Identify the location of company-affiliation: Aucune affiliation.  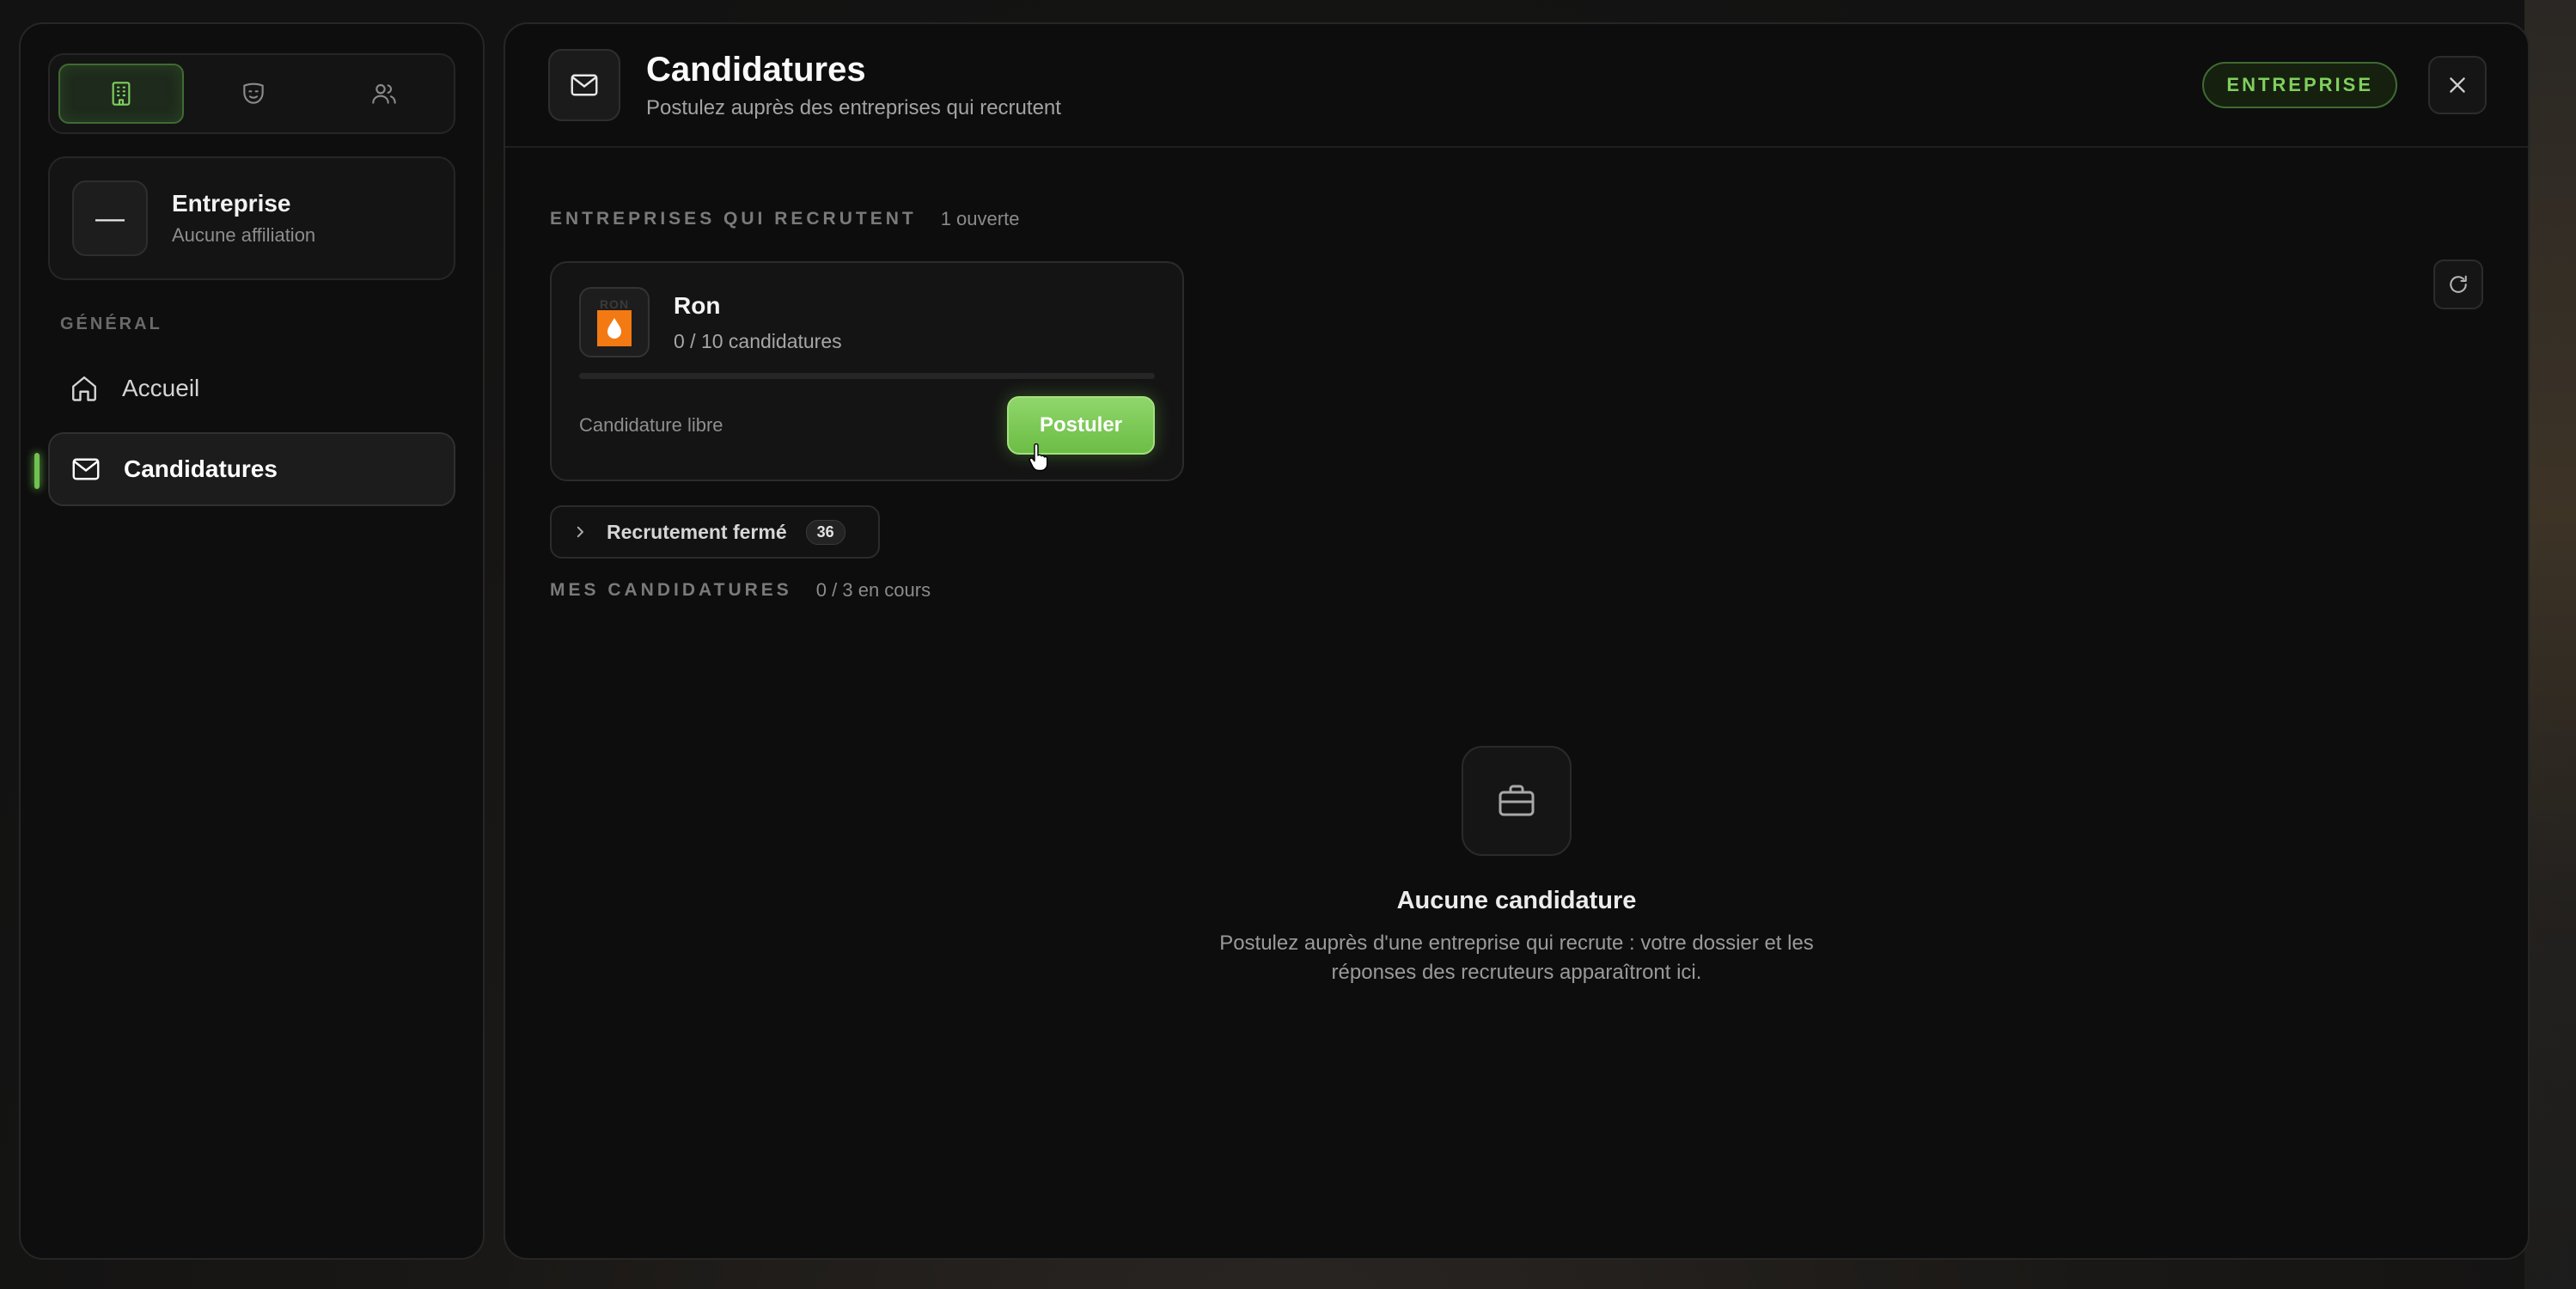
(244, 235).